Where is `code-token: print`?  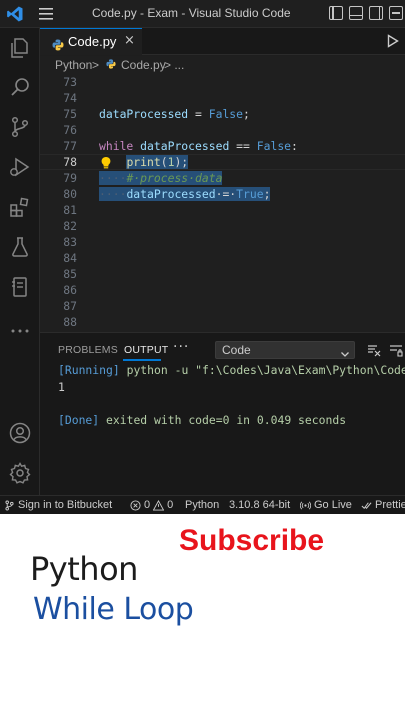
code-token: print is located at coordinates (143, 162).